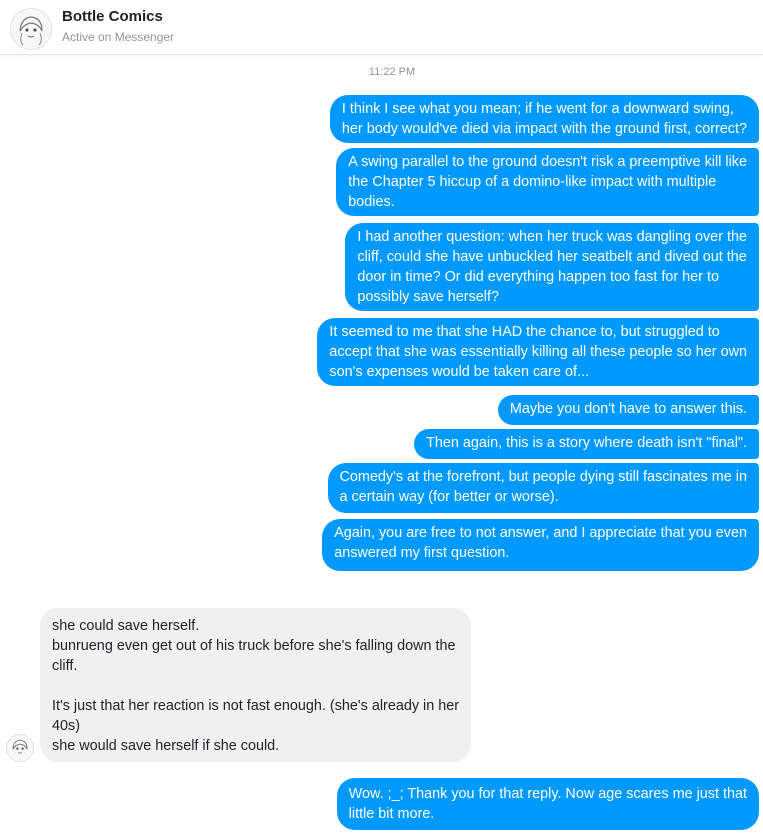 This screenshot has height=836, width=763. What do you see at coordinates (381, 27) in the screenshot?
I see `conversation-header: Bottle Comics Active on Messenger` at bounding box center [381, 27].